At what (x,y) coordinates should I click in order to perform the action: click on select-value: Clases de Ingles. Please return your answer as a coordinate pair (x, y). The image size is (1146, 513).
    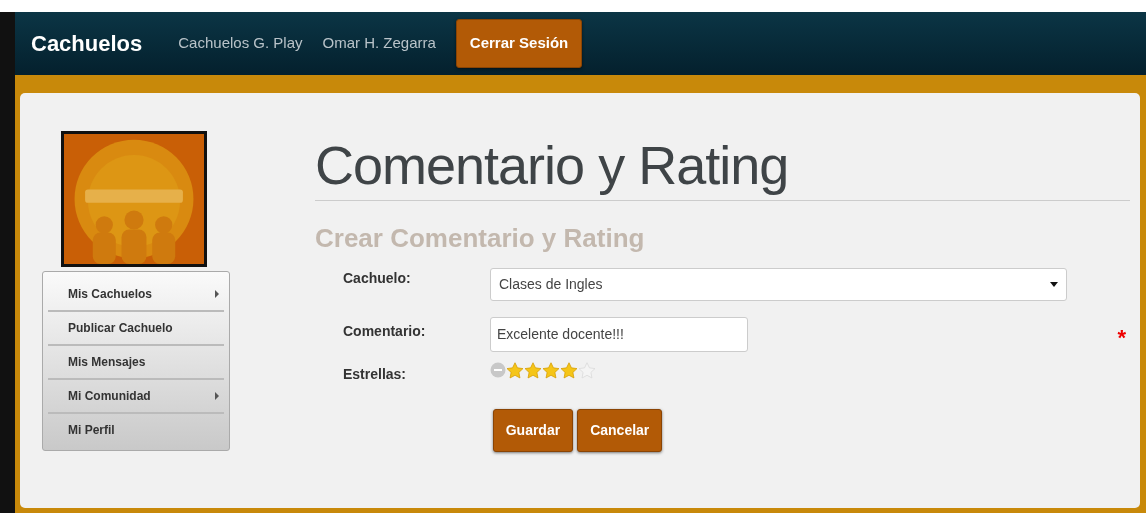
    Looking at the image, I should click on (551, 284).